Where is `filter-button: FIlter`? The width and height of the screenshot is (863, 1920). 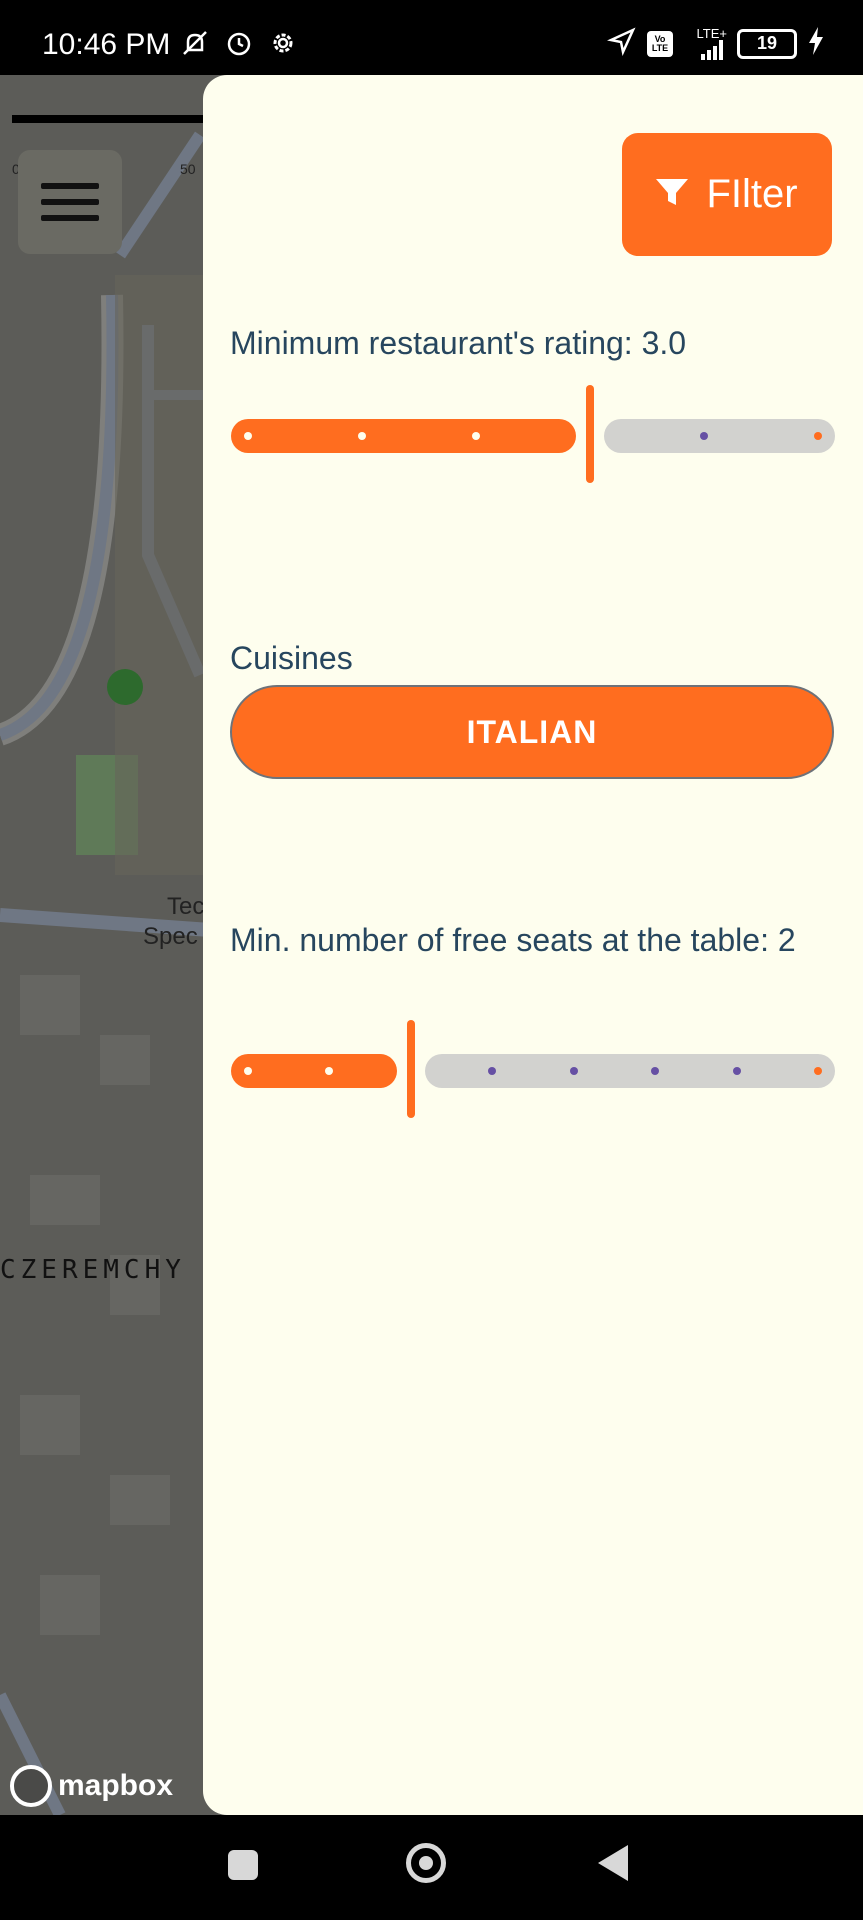
filter-button: FIlter is located at coordinates (727, 194).